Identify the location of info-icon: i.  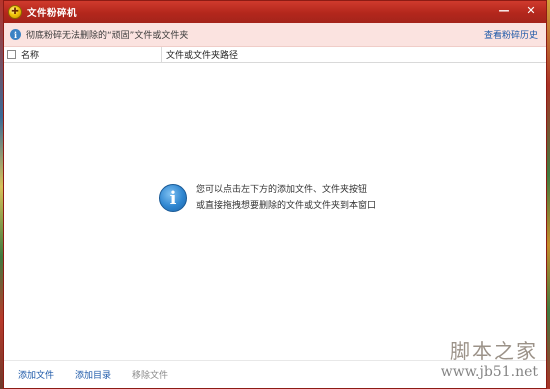
(15, 34).